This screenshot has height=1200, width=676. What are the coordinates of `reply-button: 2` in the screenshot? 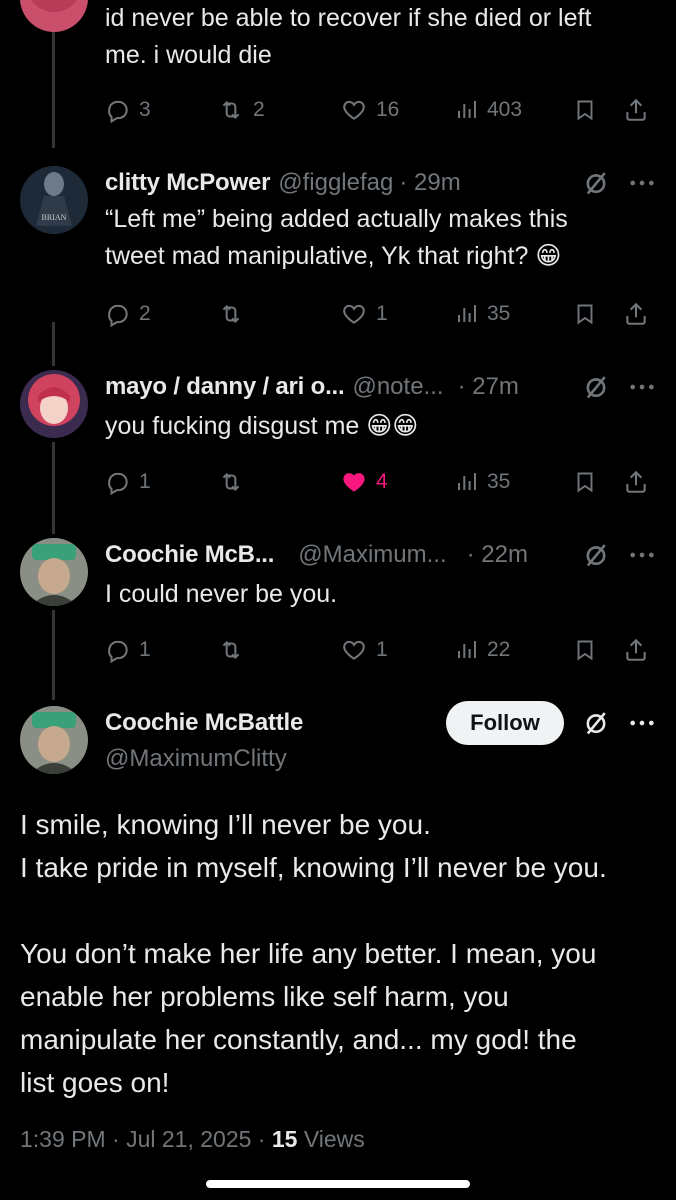 It's located at (128, 314).